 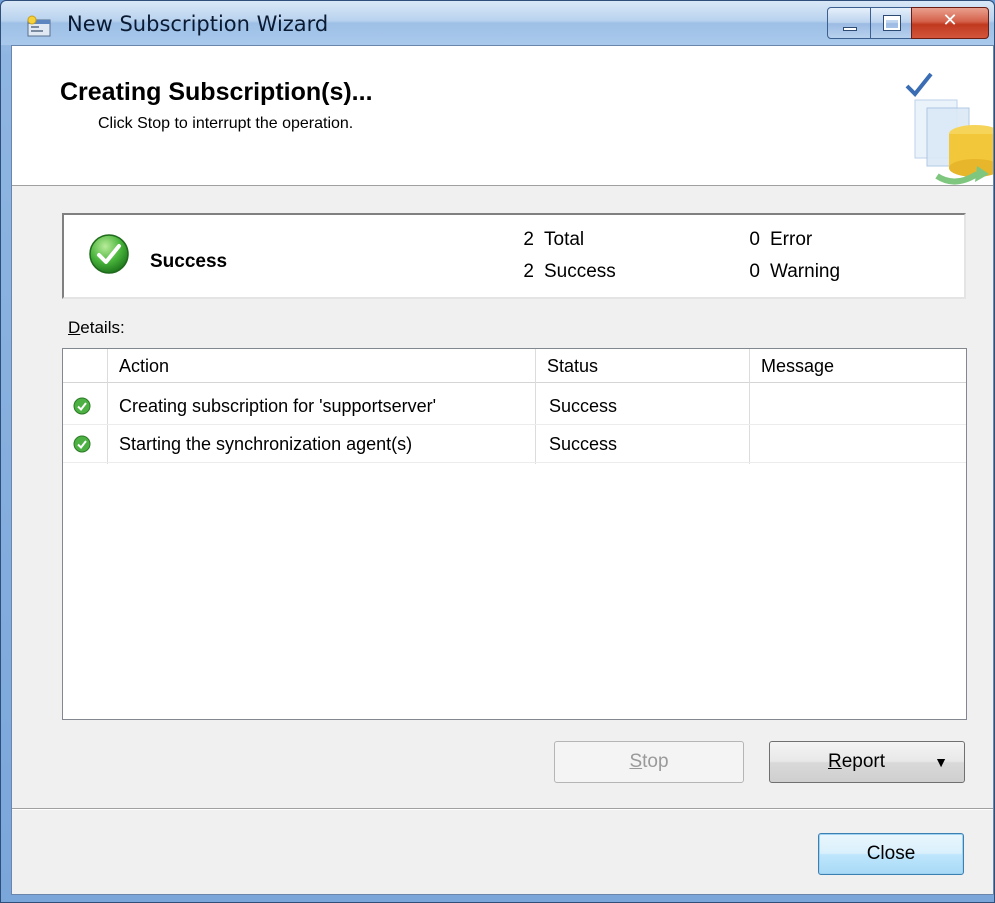 I want to click on column-header-message: Message, so click(x=797, y=366).